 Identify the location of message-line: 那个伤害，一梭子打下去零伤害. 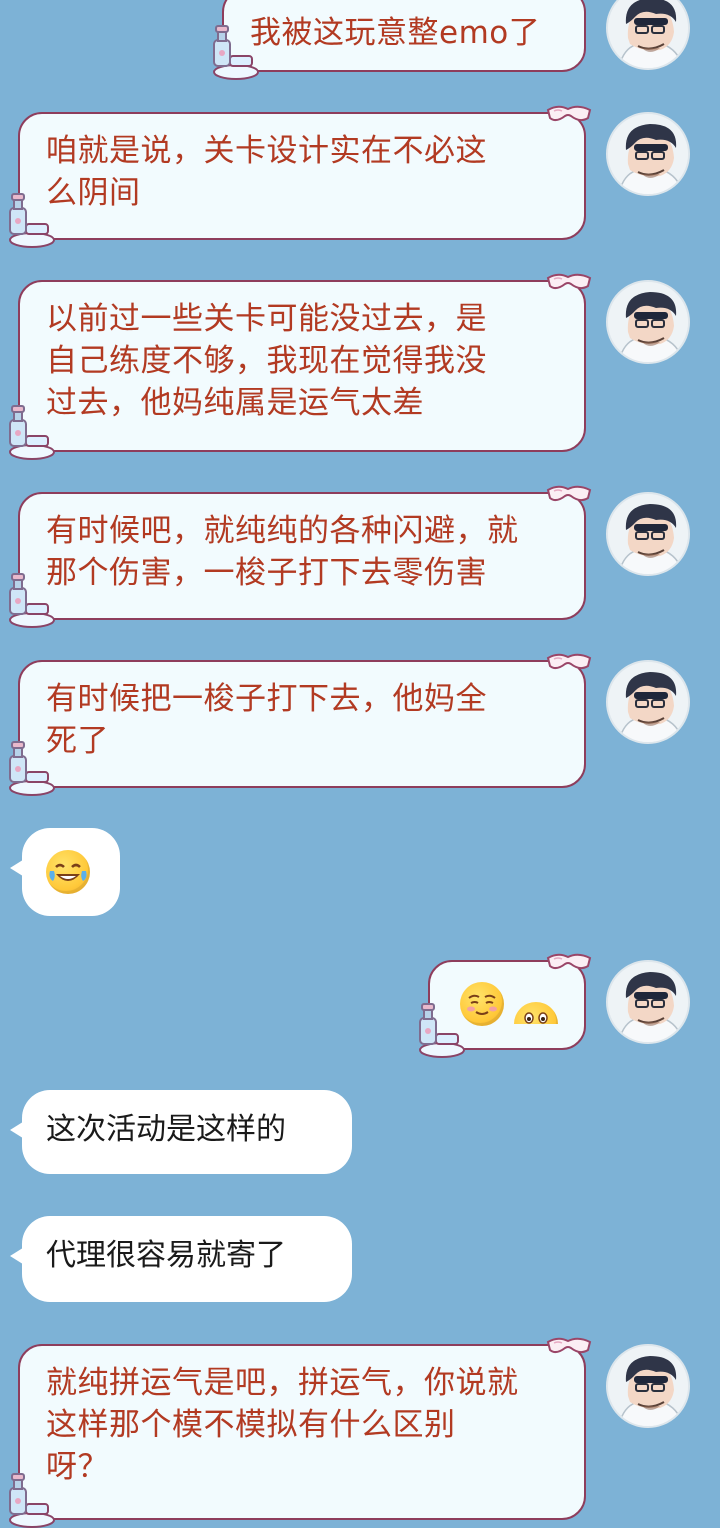
(266, 573).